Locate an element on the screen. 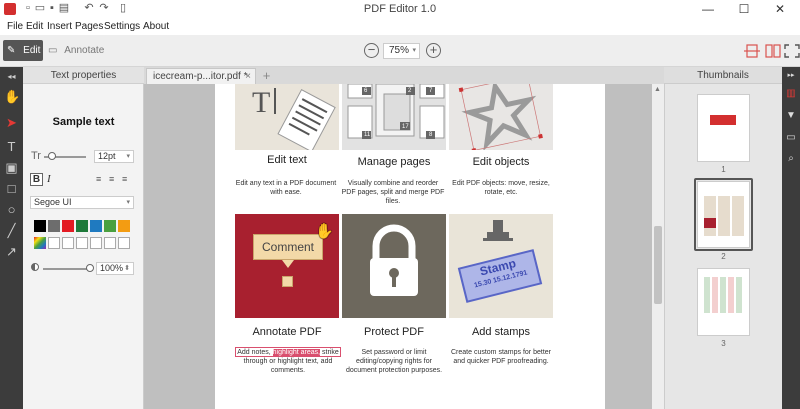 This screenshot has width=800, height=409. edit-label: Edit is located at coordinates (32, 50).